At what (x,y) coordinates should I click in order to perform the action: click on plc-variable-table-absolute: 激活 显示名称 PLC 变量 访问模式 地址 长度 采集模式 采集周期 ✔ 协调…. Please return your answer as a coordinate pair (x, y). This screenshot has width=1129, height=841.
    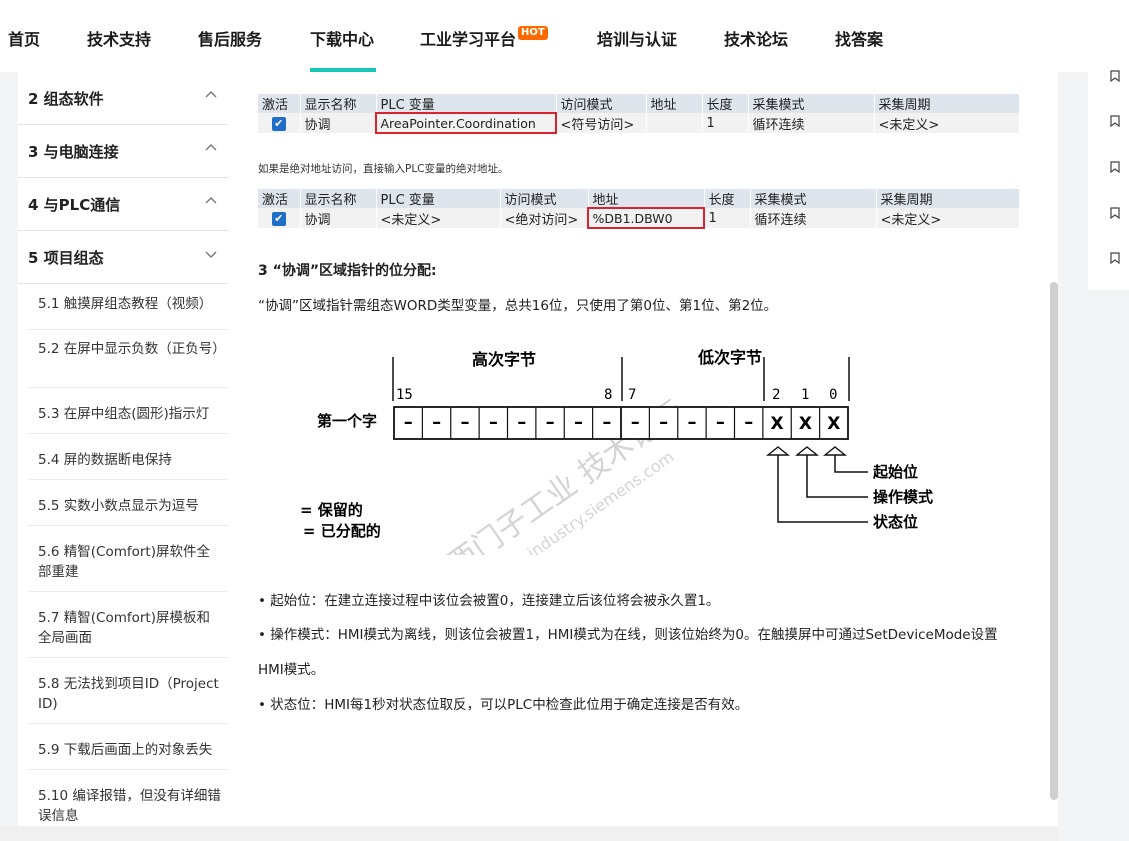
    Looking at the image, I should click on (639, 209).